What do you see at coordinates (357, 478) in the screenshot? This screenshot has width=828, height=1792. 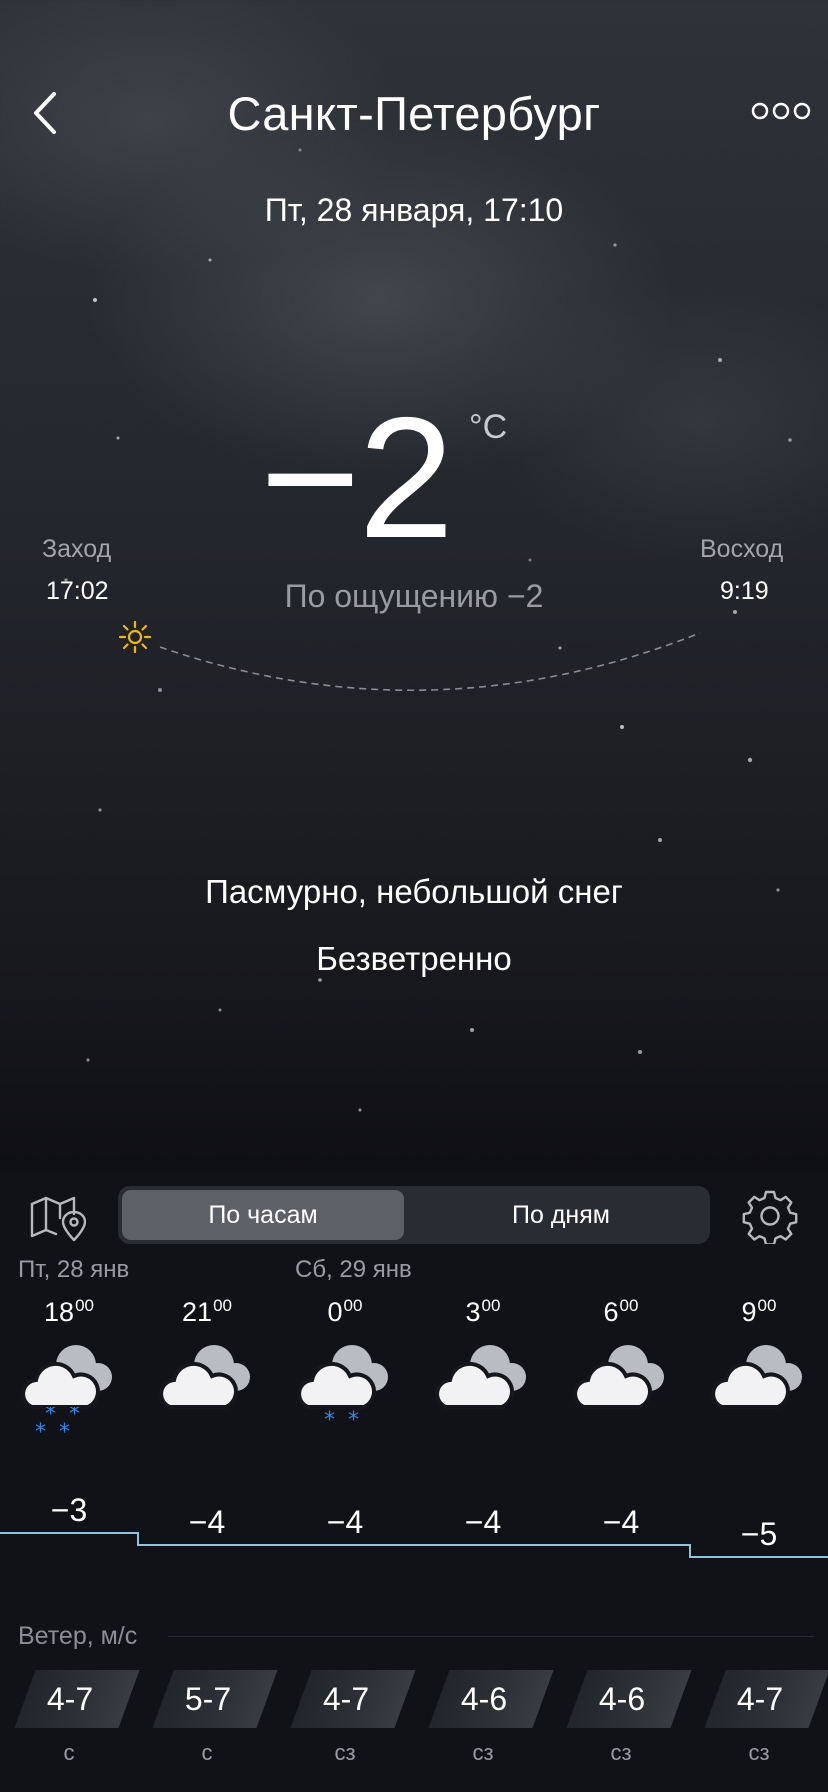 I see `current-temperature: −2` at bounding box center [357, 478].